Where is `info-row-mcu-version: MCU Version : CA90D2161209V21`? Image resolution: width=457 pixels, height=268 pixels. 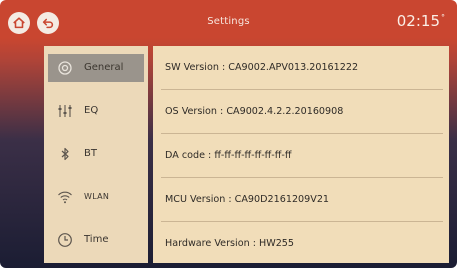 info-row-mcu-version: MCU Version : CA90D2161209V21 is located at coordinates (301, 199).